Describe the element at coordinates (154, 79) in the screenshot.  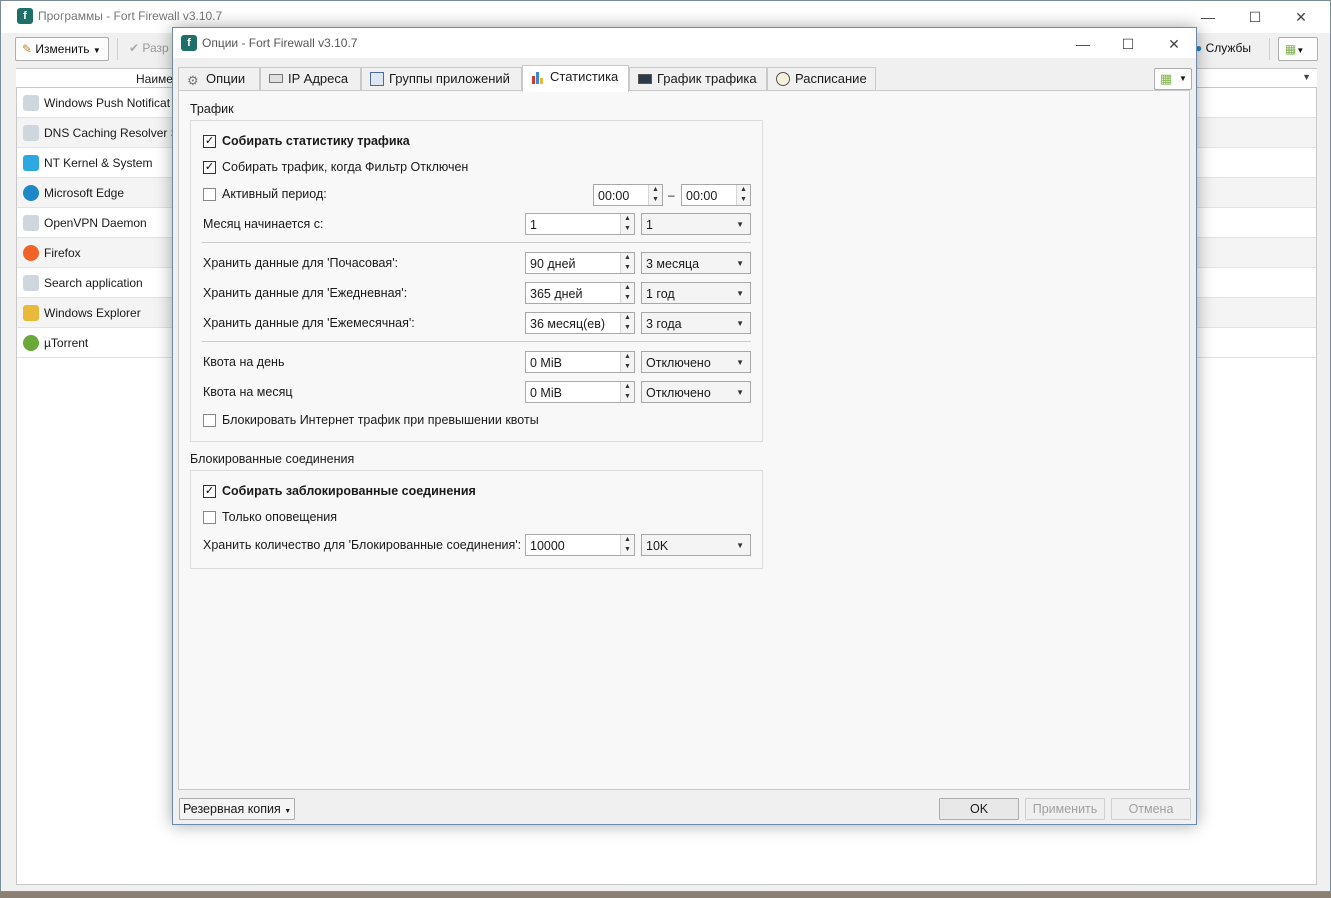
I see `name-column-header: Наиме` at that location.